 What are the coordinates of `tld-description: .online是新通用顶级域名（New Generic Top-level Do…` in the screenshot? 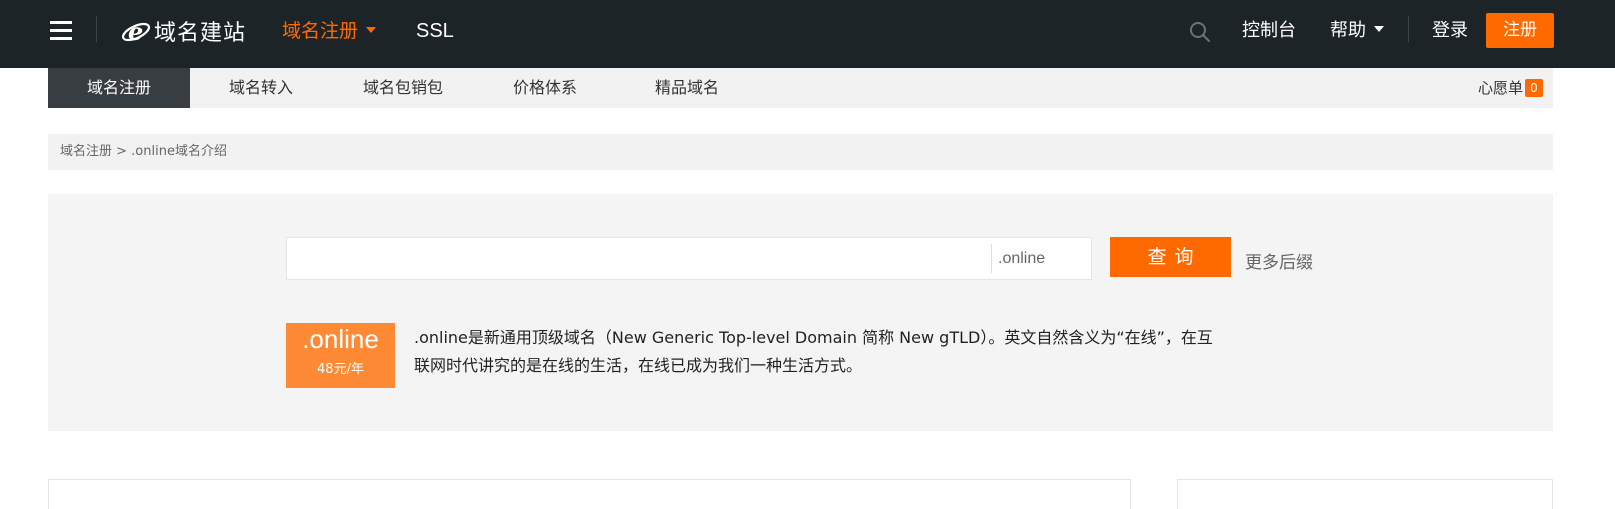 It's located at (813, 351).